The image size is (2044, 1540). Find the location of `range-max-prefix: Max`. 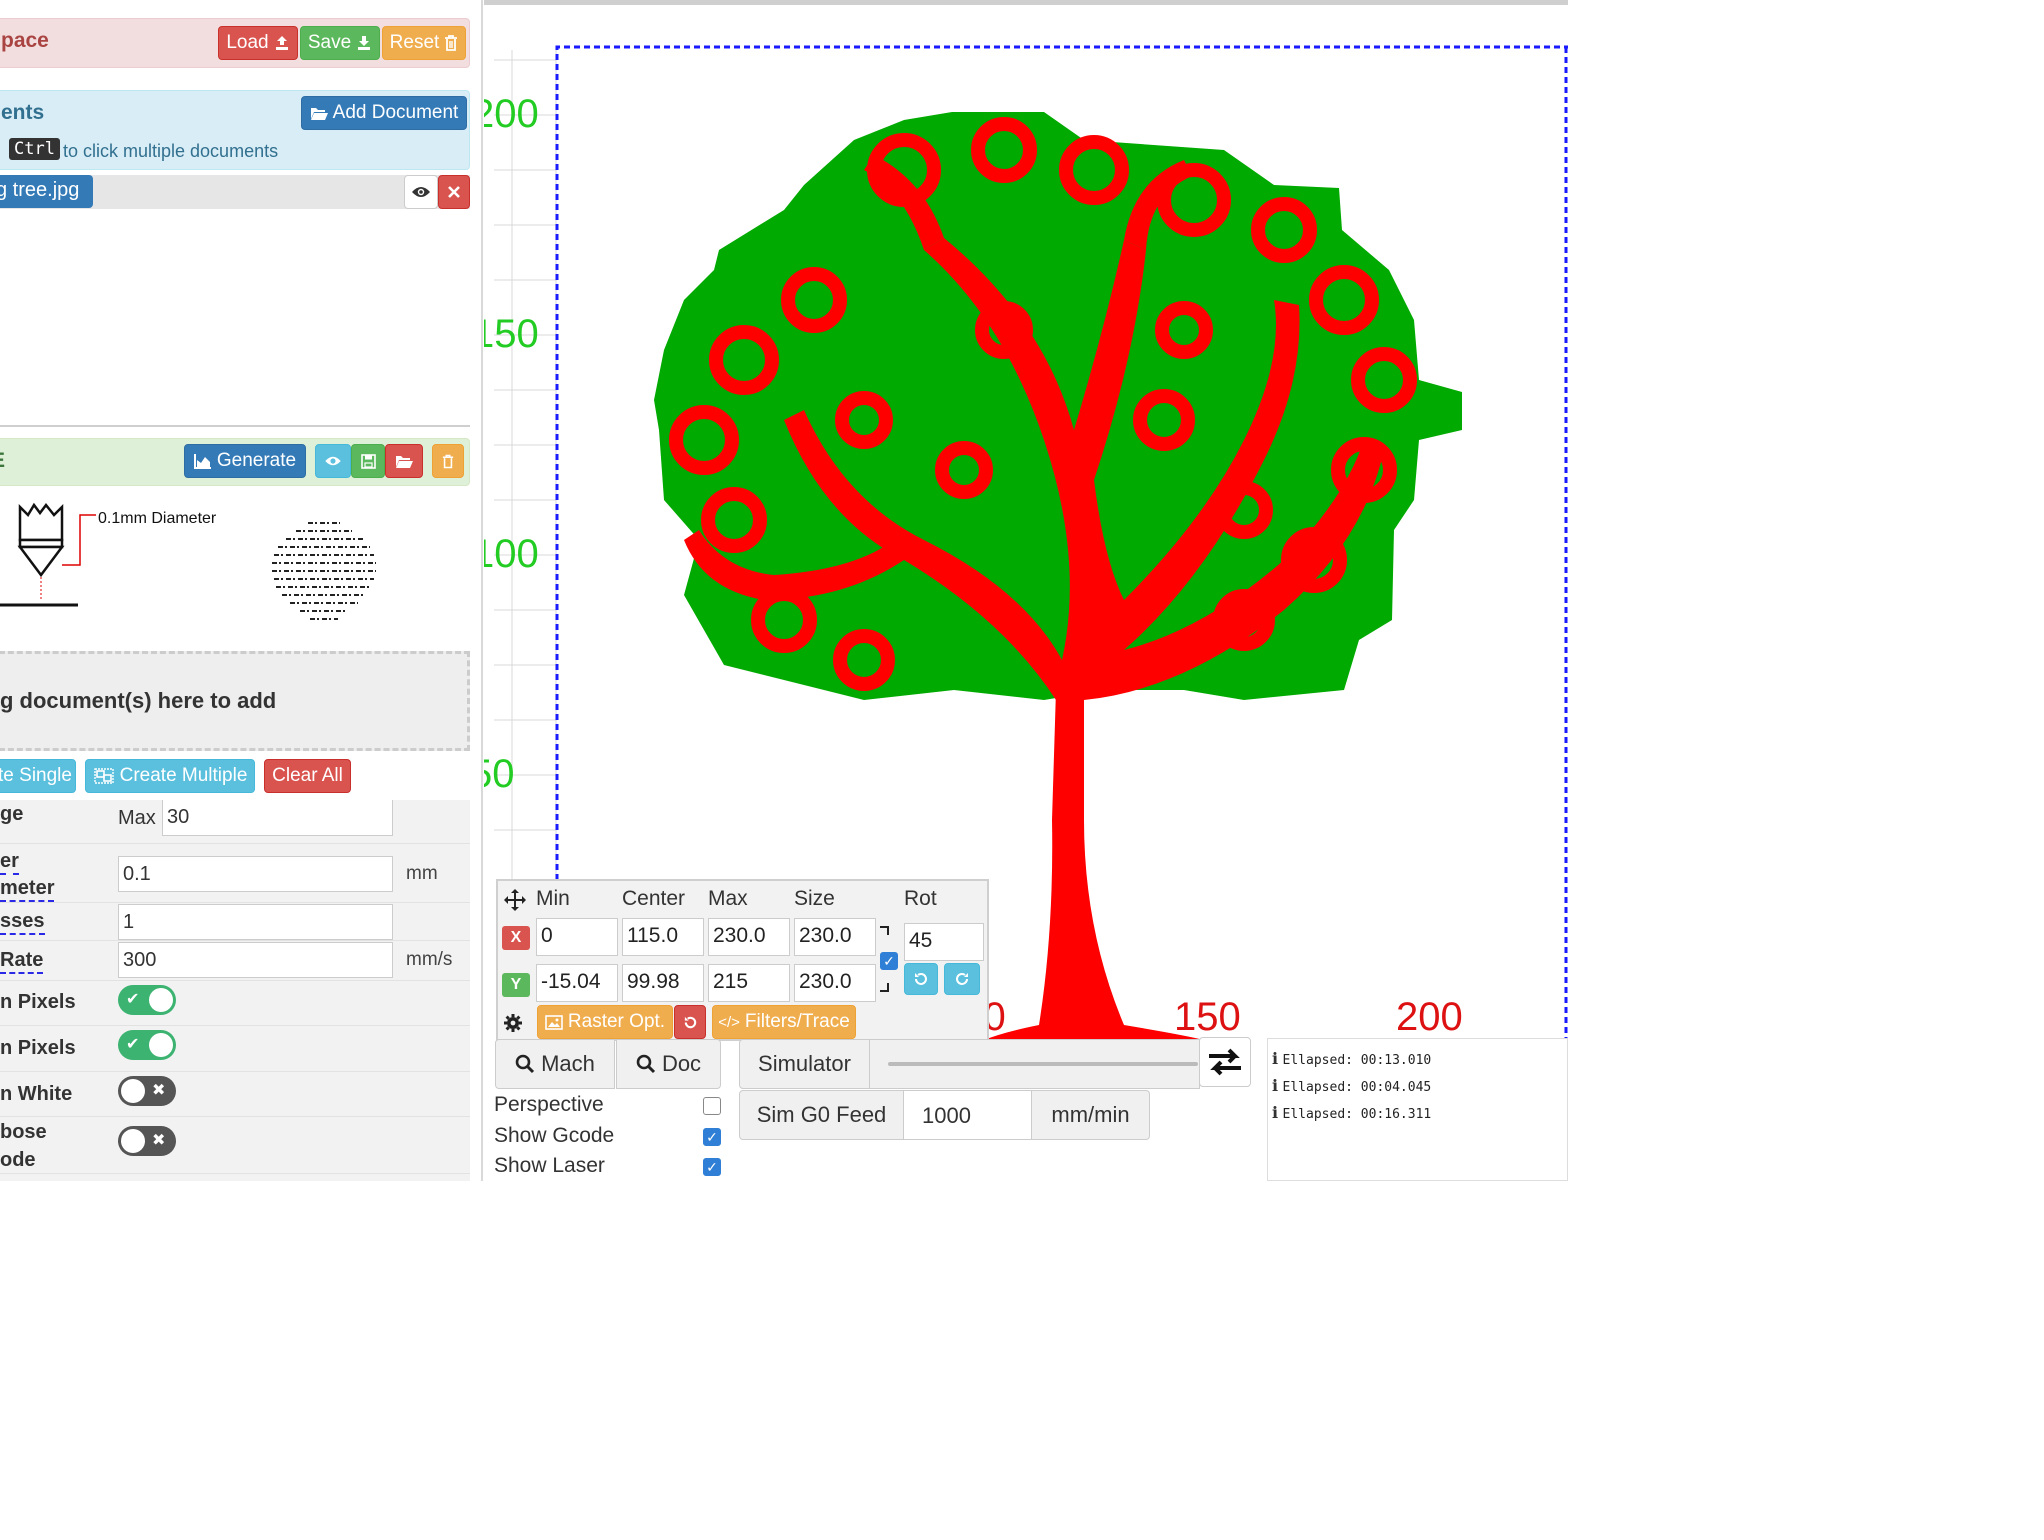

range-max-prefix: Max is located at coordinates (137, 818).